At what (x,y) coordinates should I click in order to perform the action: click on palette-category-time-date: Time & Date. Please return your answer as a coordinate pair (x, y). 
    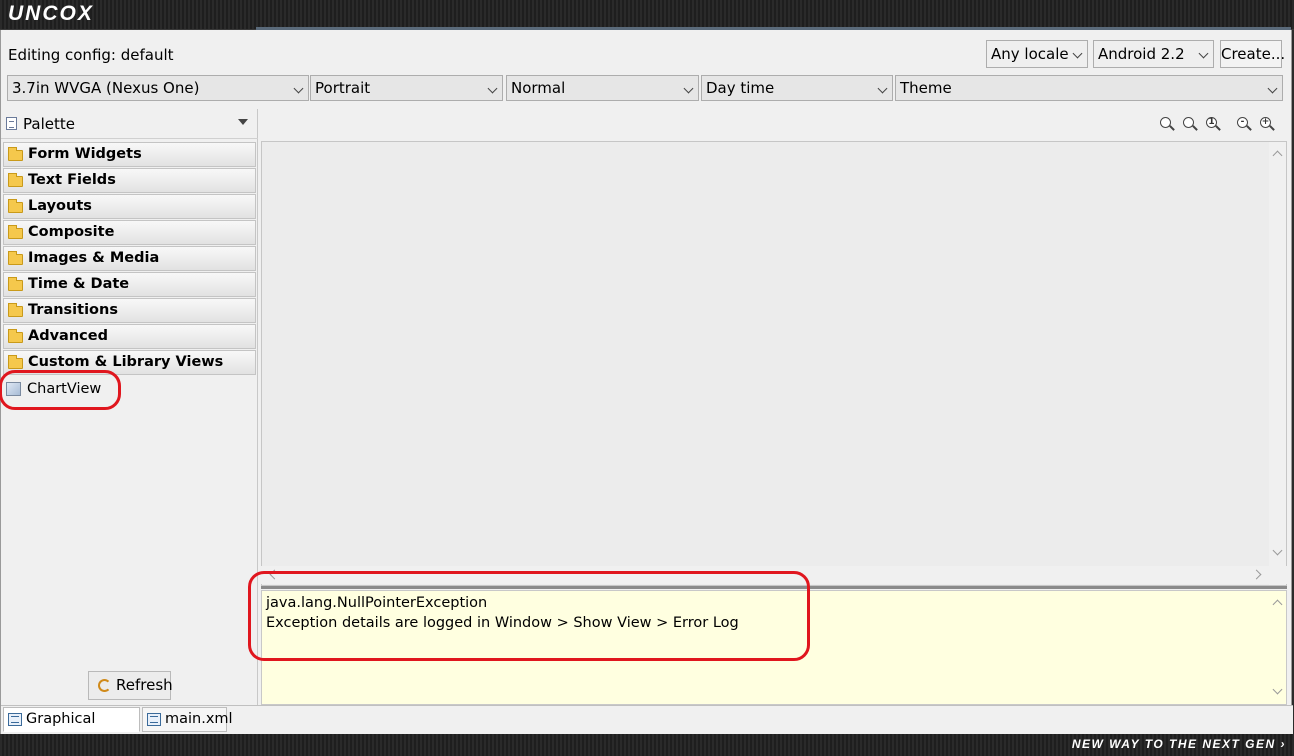
    Looking at the image, I should click on (129, 284).